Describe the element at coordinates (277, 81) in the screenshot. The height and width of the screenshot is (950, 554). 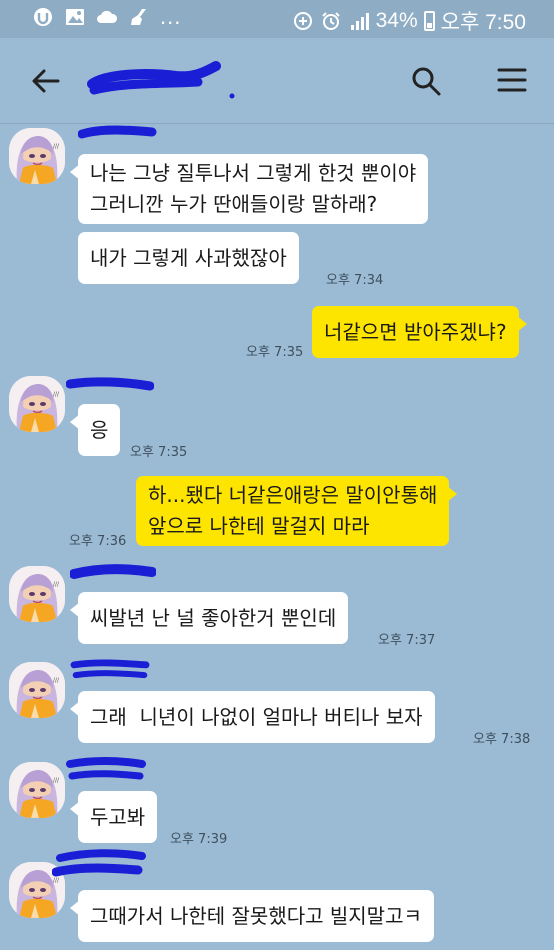
I see `chat-header` at that location.